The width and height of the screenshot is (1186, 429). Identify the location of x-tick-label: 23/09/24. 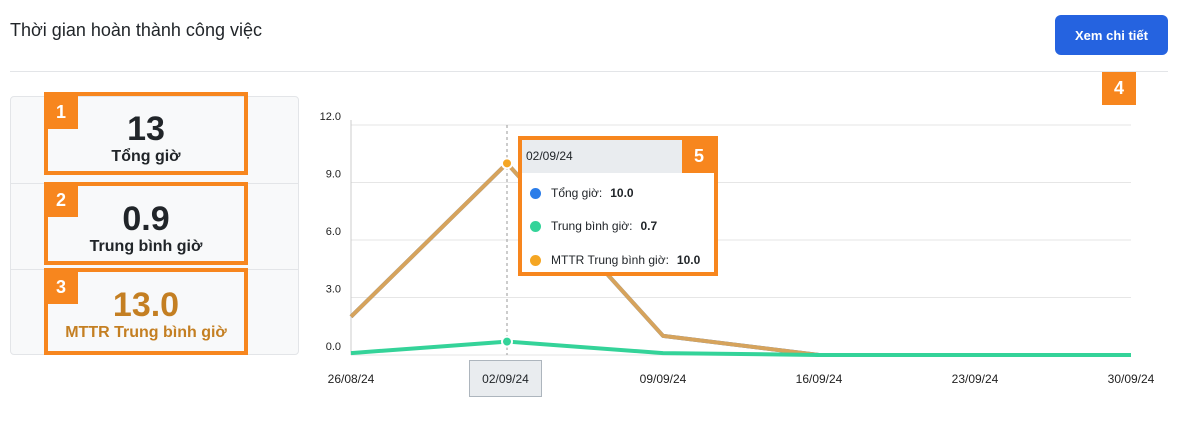
(975, 379).